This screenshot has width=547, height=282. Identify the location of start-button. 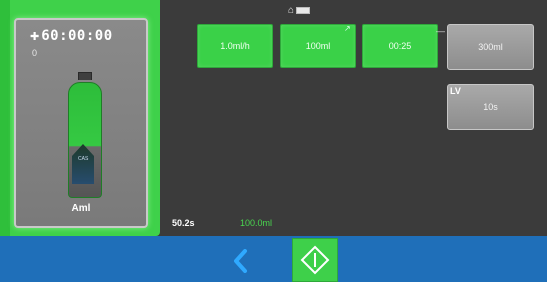
(315, 260).